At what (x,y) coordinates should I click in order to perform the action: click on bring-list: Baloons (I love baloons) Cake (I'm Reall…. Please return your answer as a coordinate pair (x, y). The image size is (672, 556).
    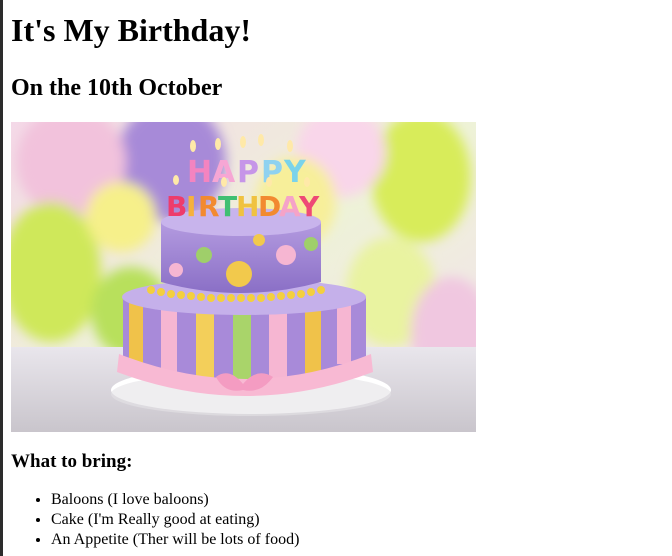
    Looking at the image, I should click on (336, 520).